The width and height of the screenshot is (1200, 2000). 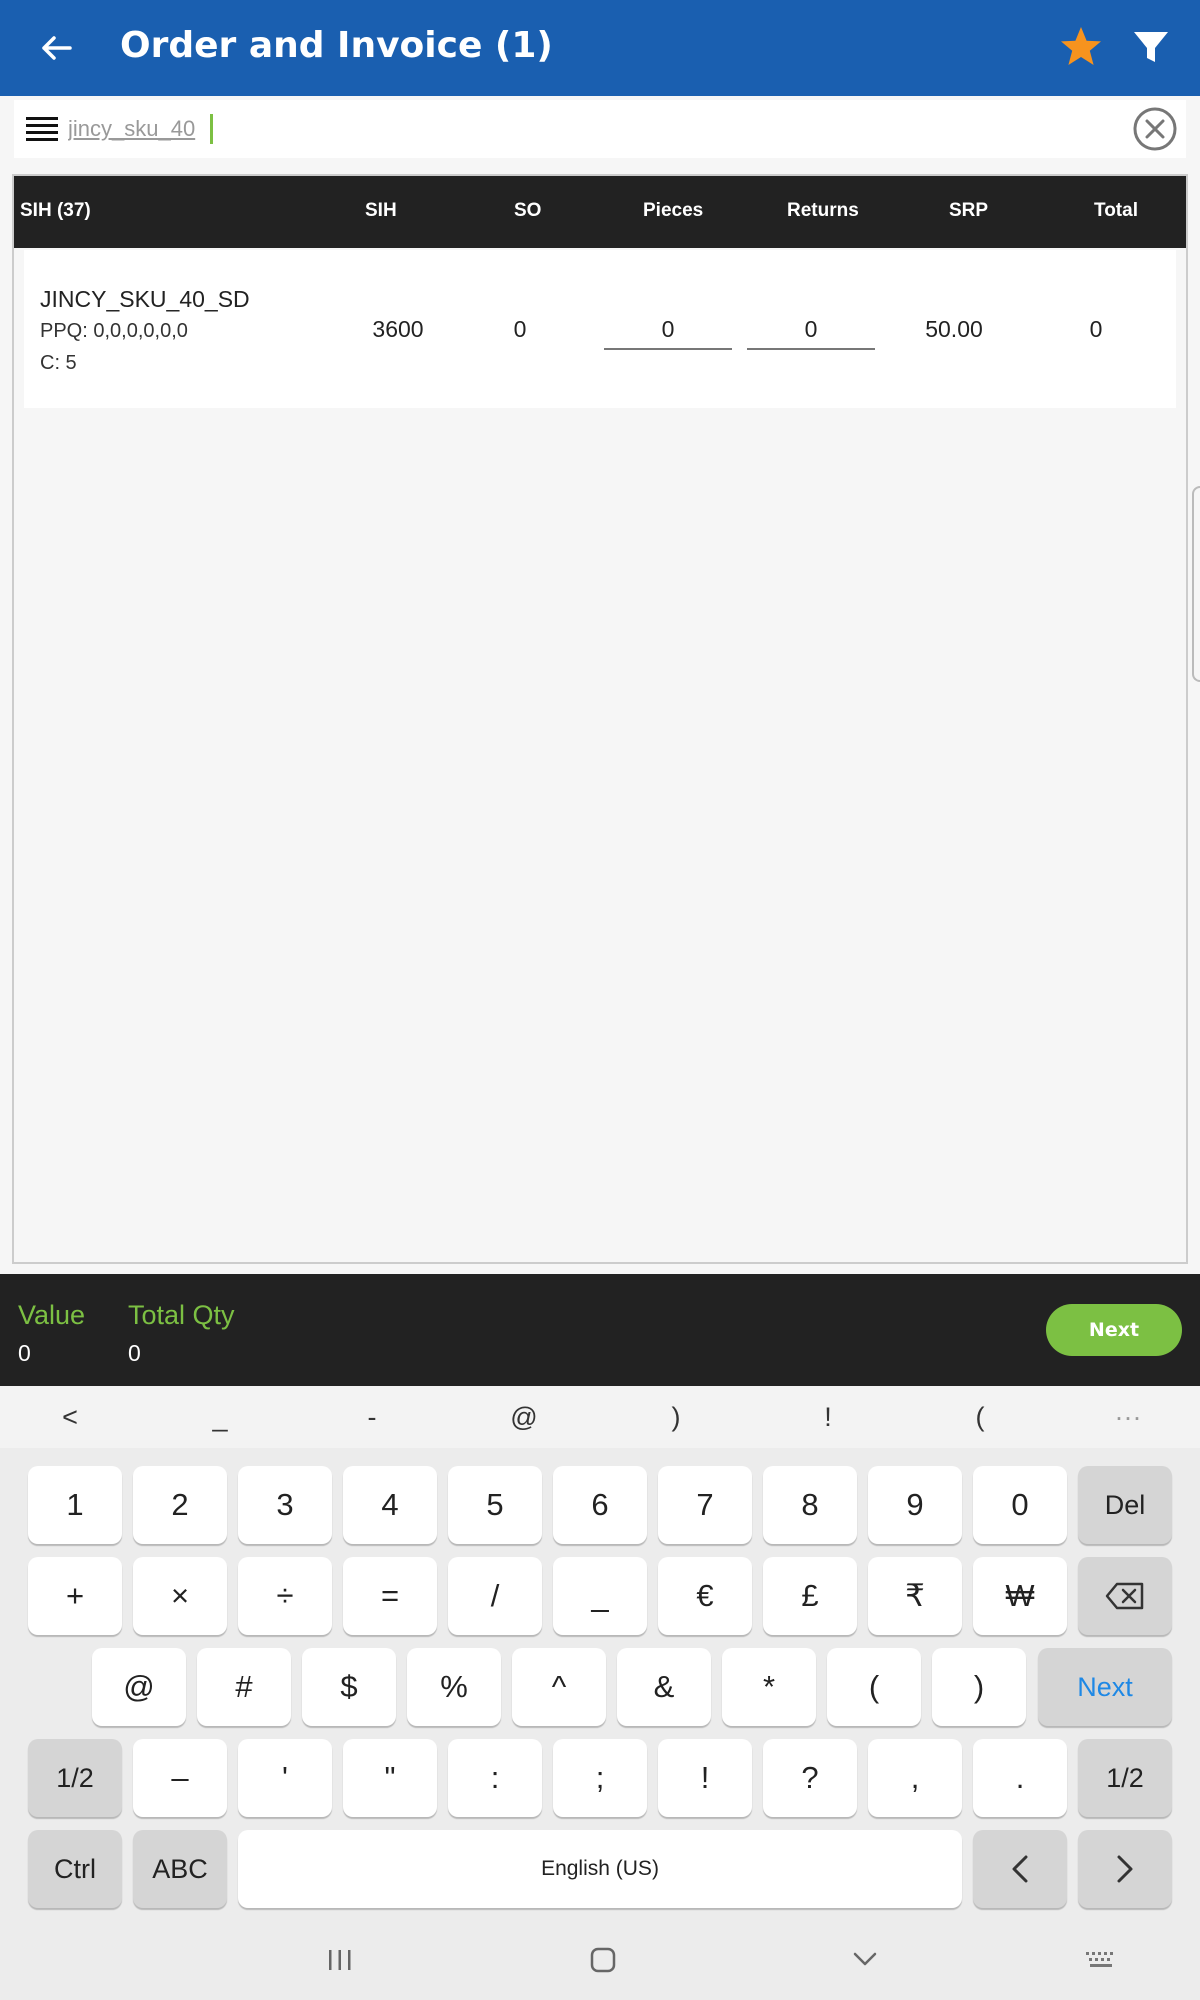 What do you see at coordinates (528, 210) in the screenshot?
I see `header-so: SO` at bounding box center [528, 210].